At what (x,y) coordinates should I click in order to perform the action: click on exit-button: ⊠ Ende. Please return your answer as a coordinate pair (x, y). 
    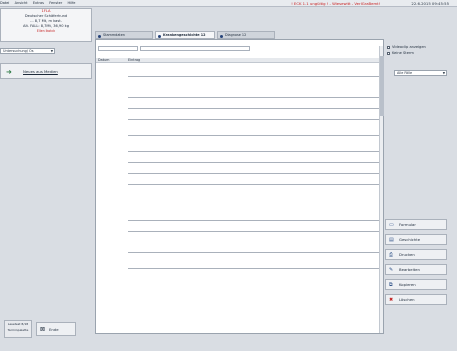
    Looking at the image, I should click on (56, 329).